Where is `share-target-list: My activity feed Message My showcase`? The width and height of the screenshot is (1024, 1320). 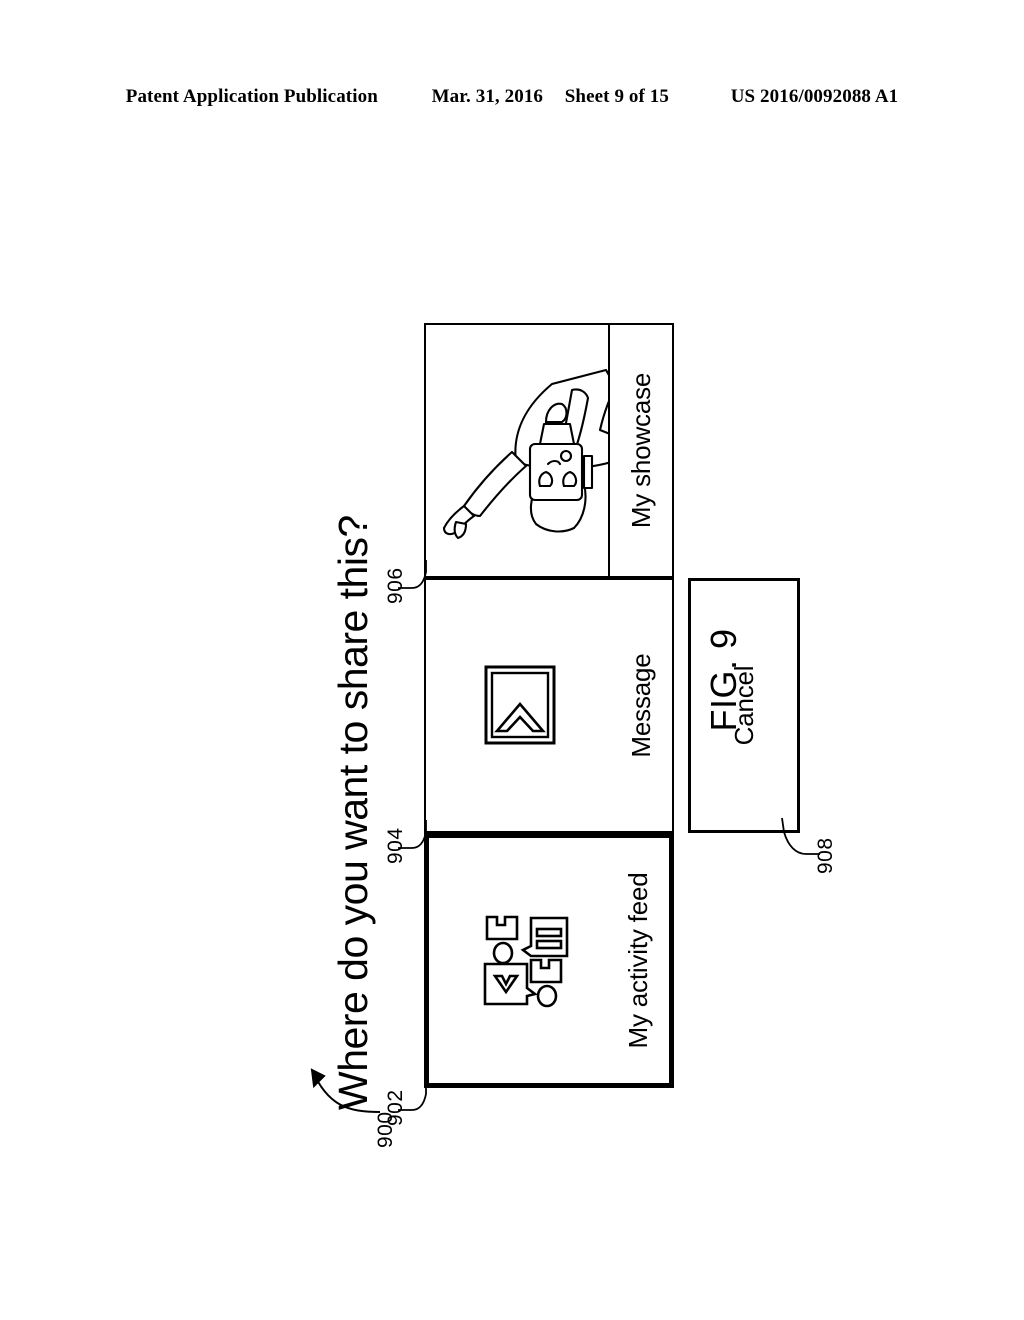
share-target-list: My activity feed Message My showcase is located at coordinates (549, 705).